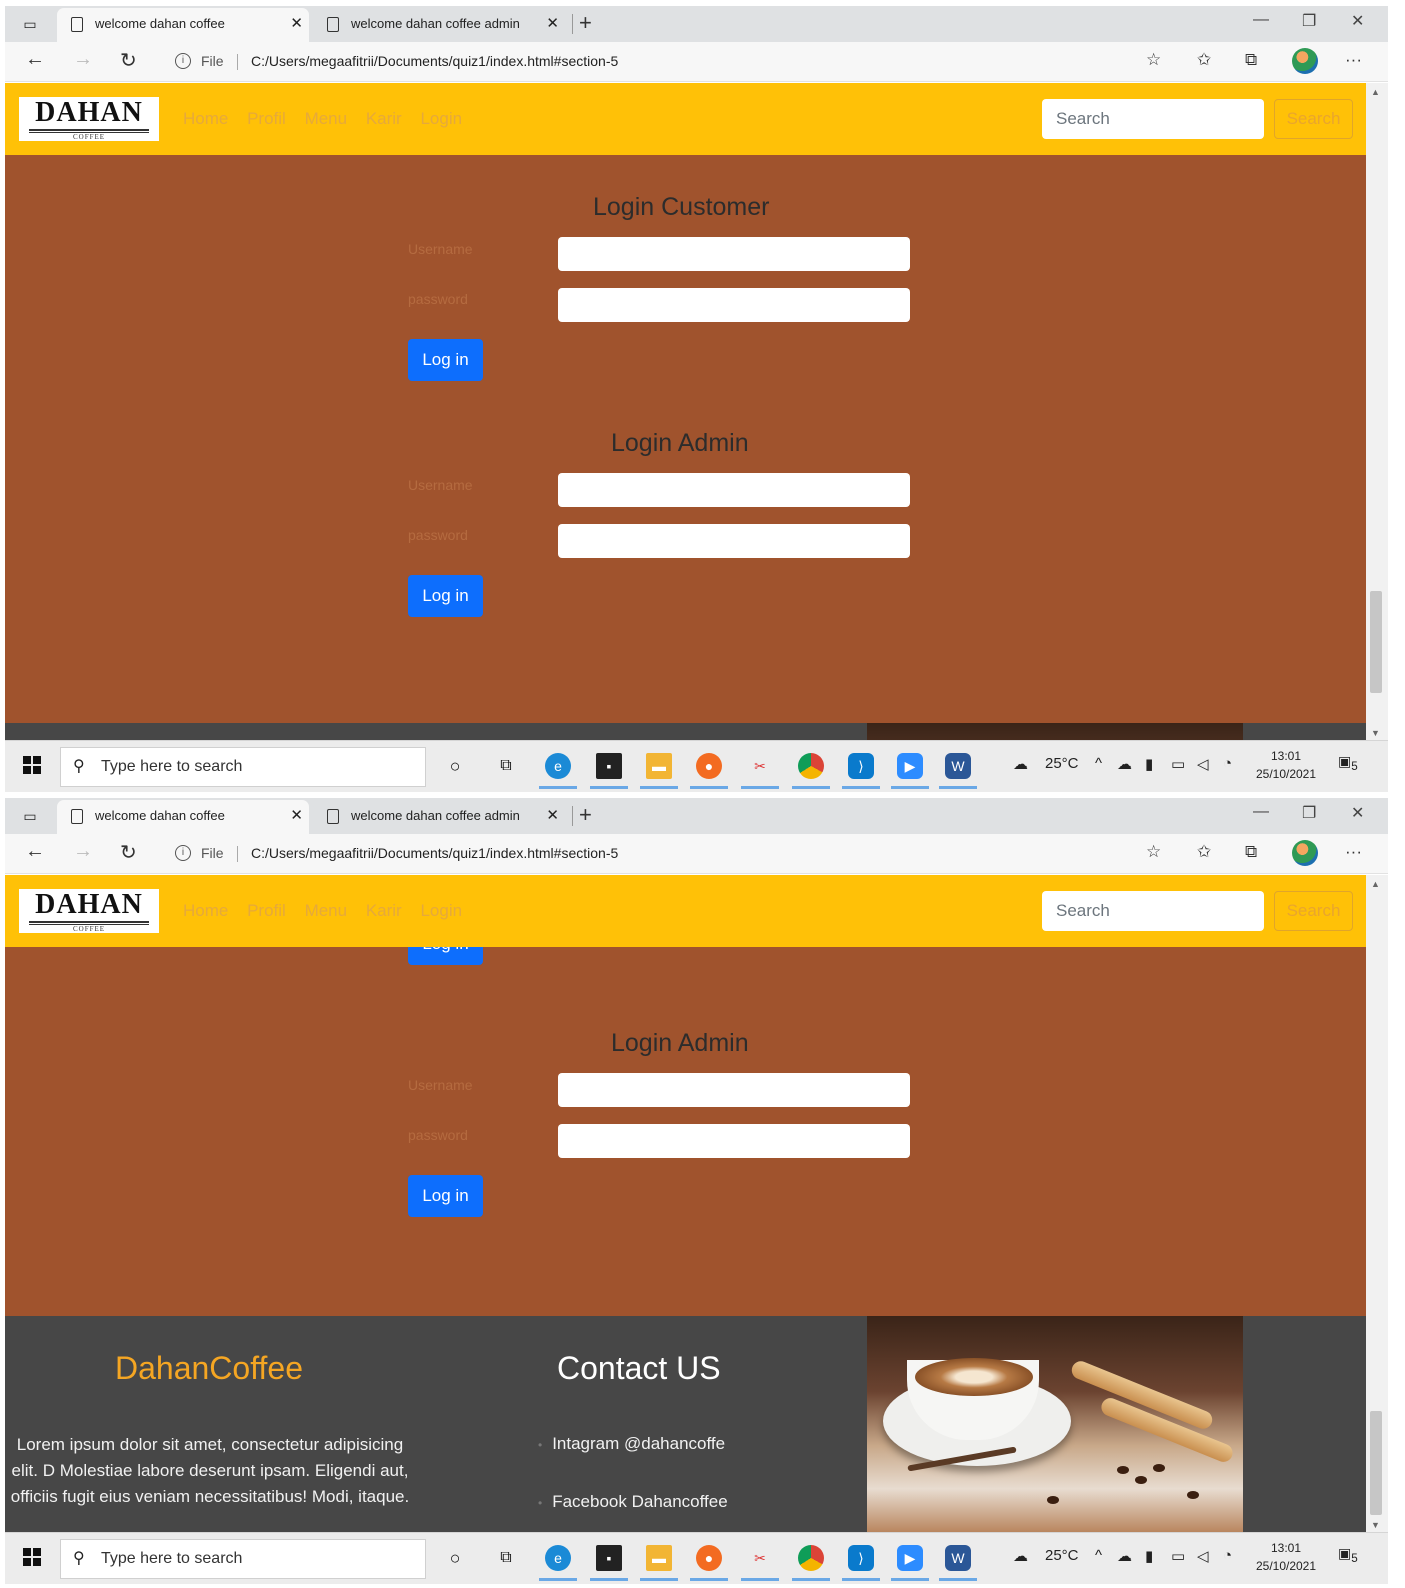 The height and width of the screenshot is (1588, 1405). I want to click on more-icon: ···, so click(1353, 60).